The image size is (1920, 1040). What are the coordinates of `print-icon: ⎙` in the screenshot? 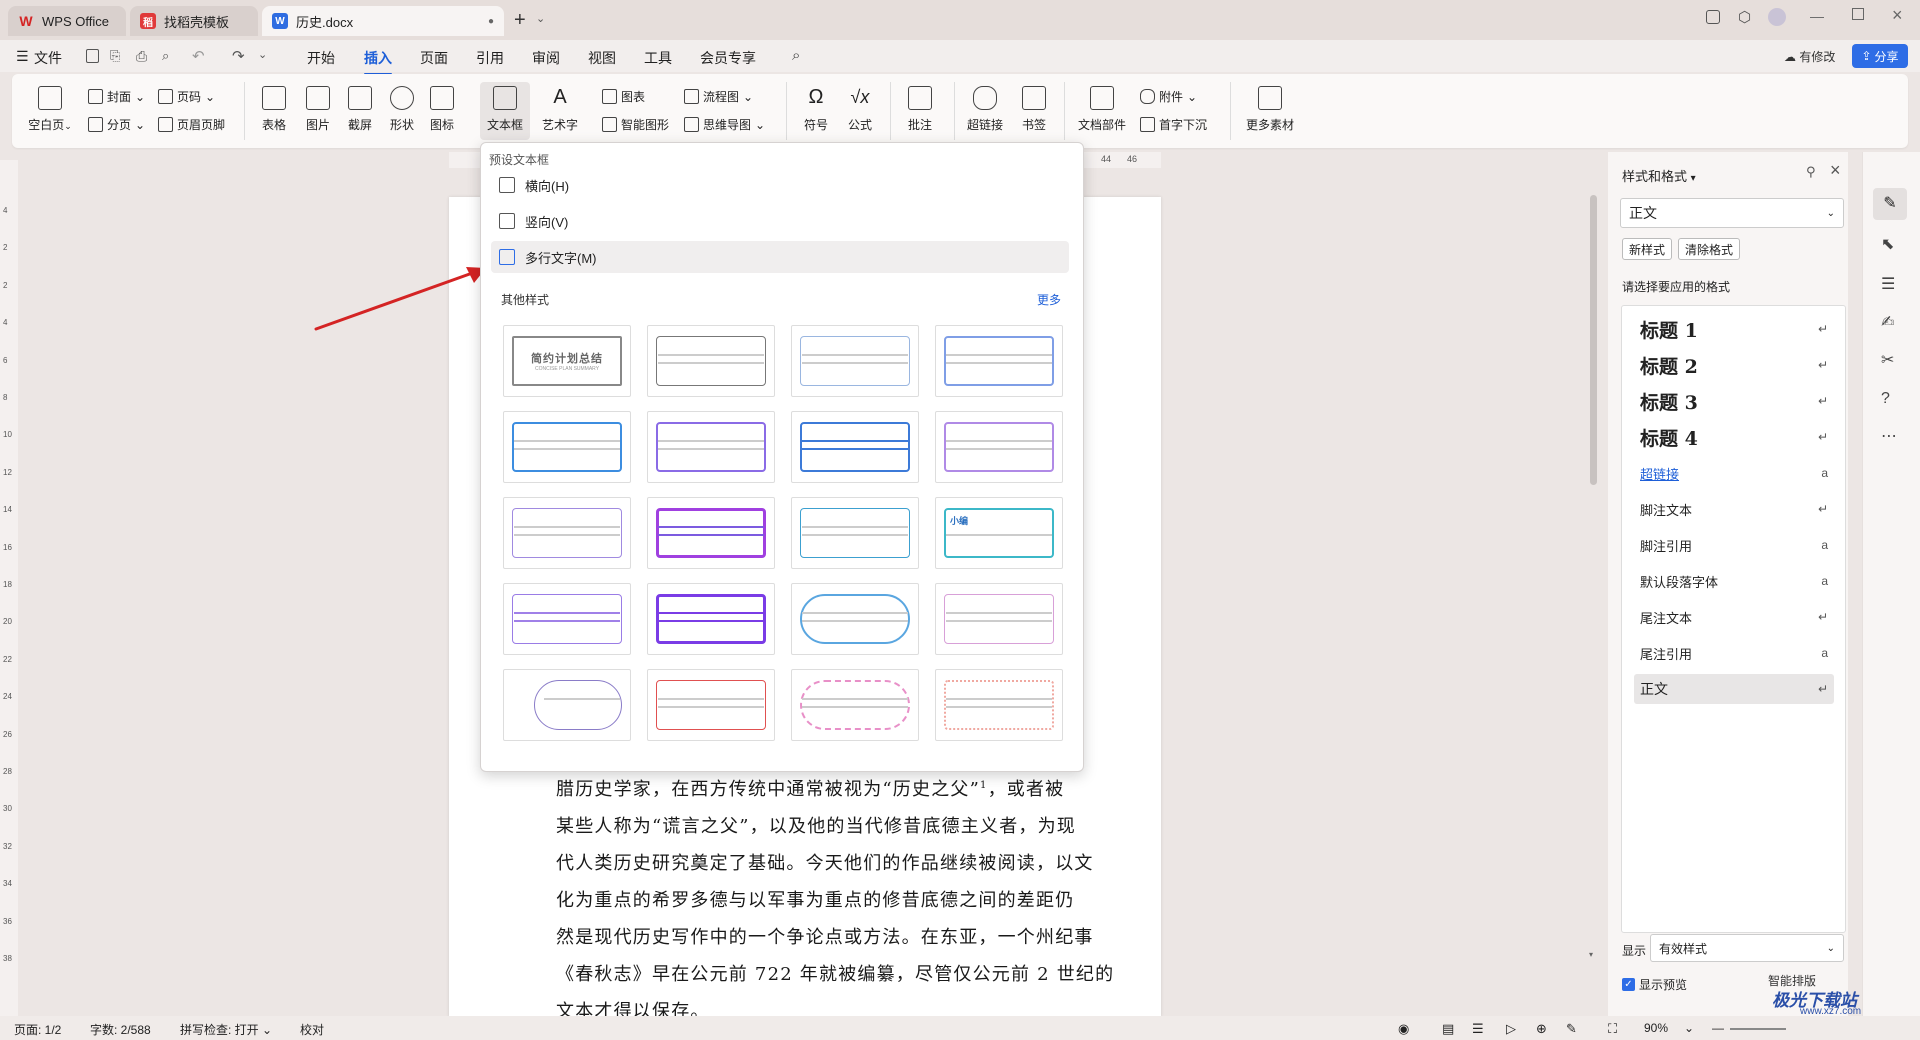 It's located at (141, 56).